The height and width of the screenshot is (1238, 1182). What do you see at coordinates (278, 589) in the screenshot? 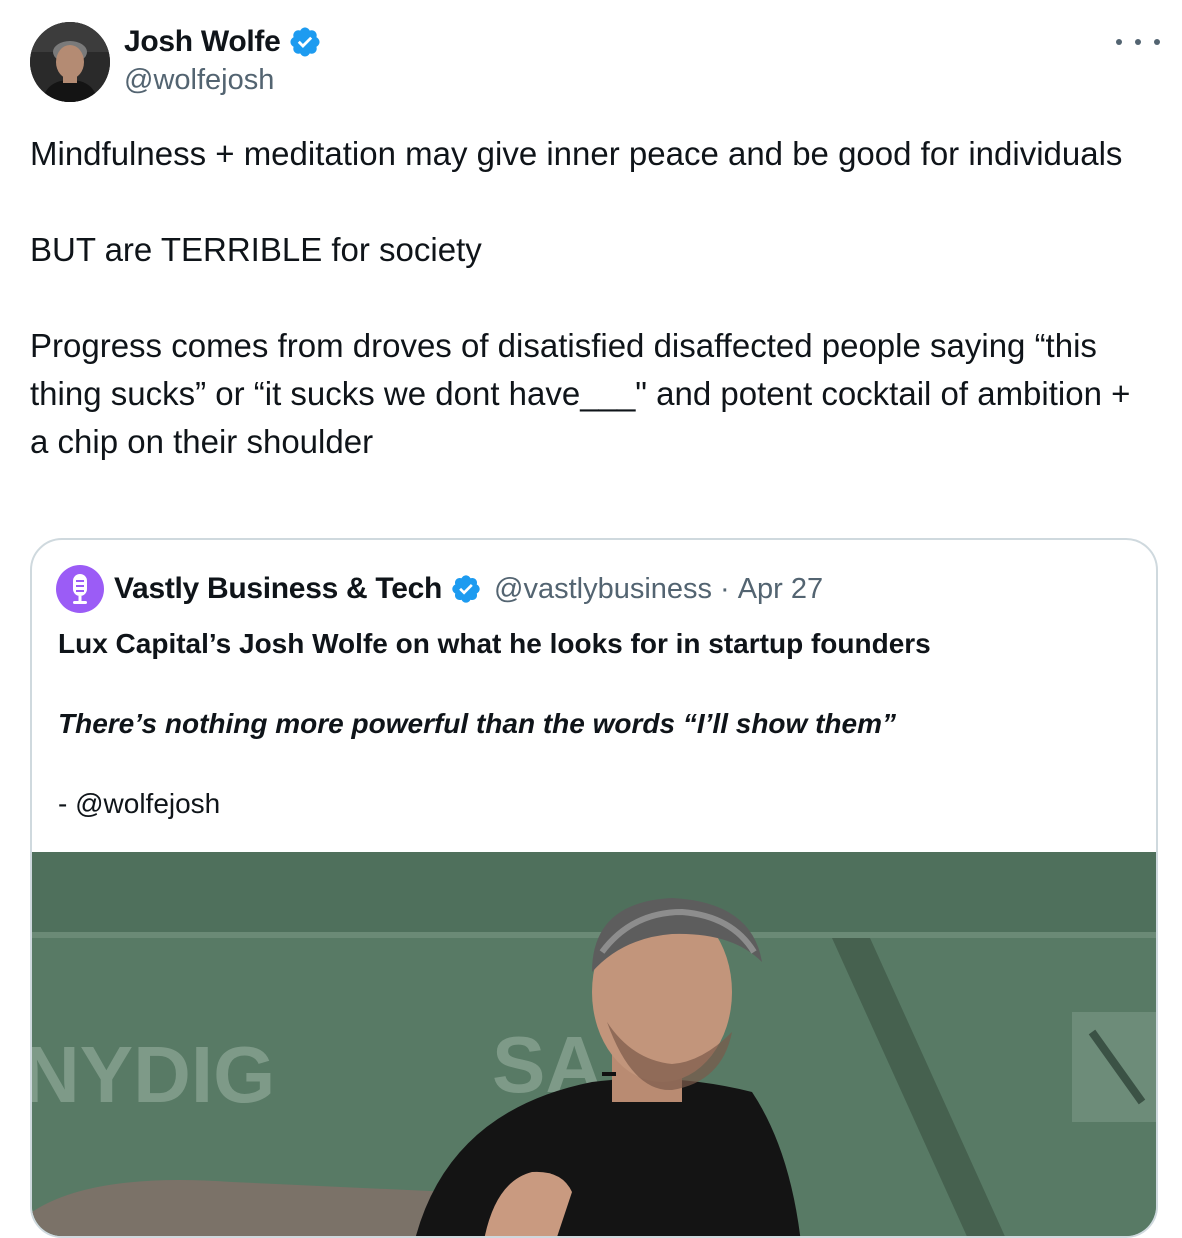
I see `quoted-author-name: Vastly Business & Tech` at bounding box center [278, 589].